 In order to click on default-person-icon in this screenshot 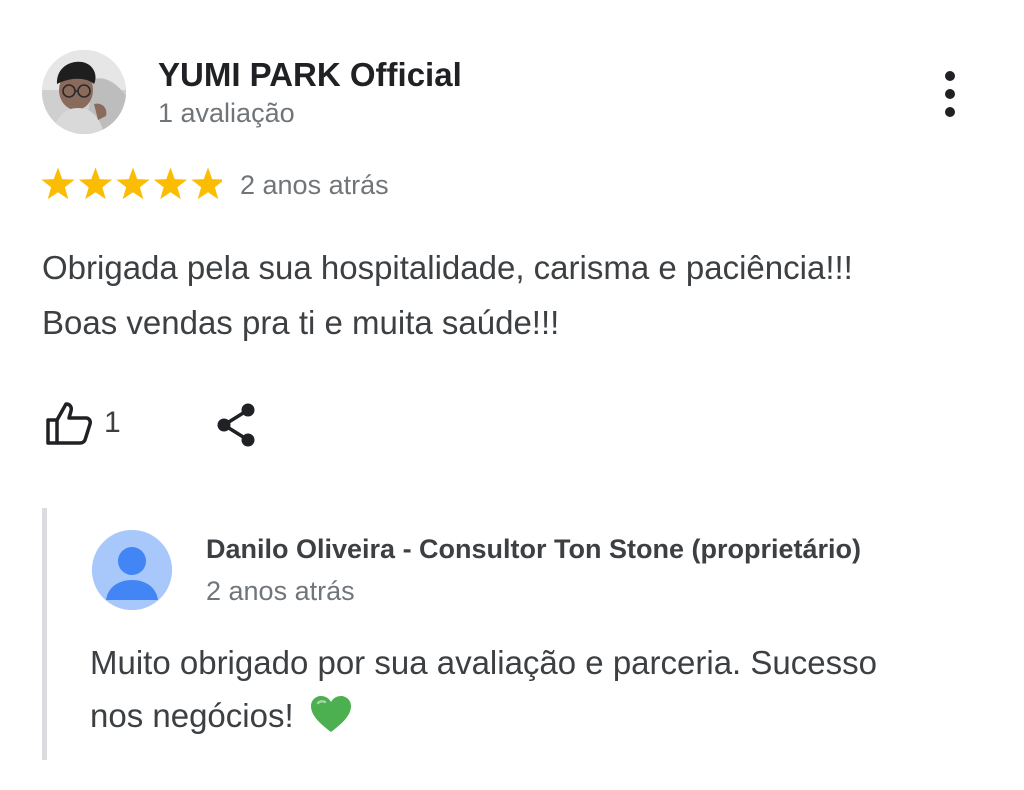, I will do `click(132, 570)`.